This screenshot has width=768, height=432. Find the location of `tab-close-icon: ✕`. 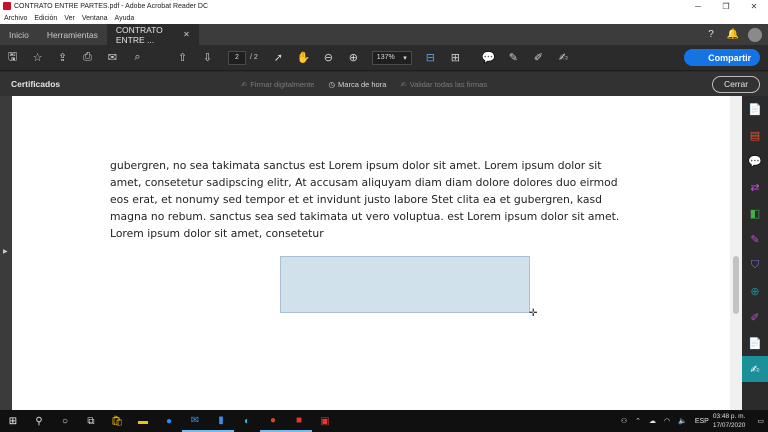

tab-close-icon: ✕ is located at coordinates (186, 34).